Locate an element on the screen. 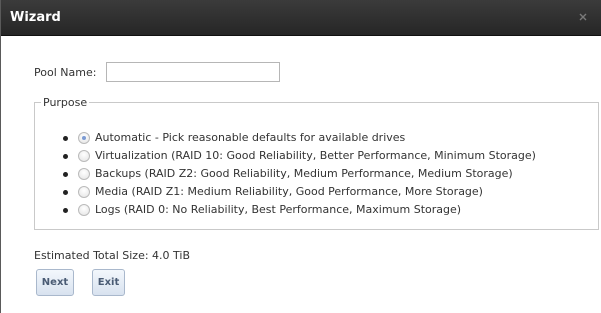 This screenshot has height=313, width=601. radio-logs is located at coordinates (84, 210).